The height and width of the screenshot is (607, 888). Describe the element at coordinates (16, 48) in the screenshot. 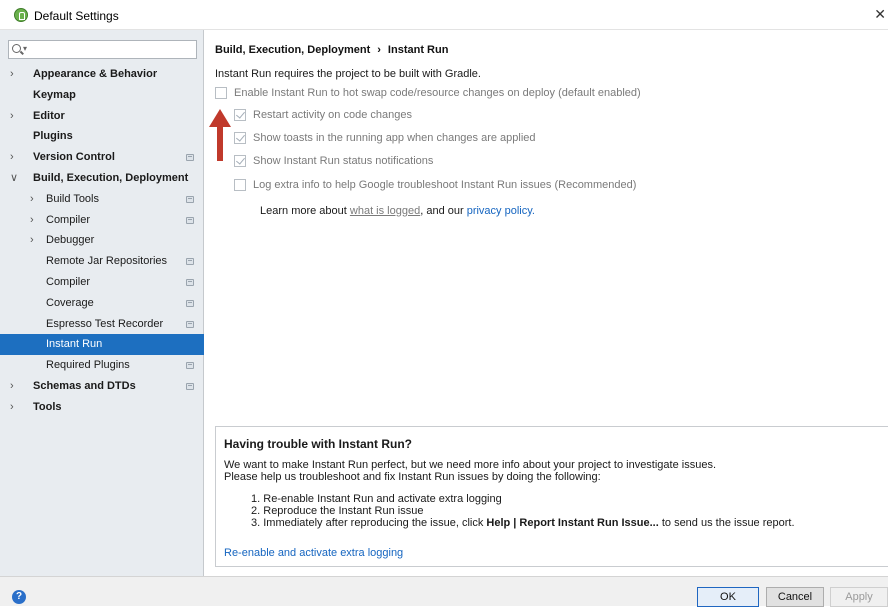

I see `search-icon` at that location.